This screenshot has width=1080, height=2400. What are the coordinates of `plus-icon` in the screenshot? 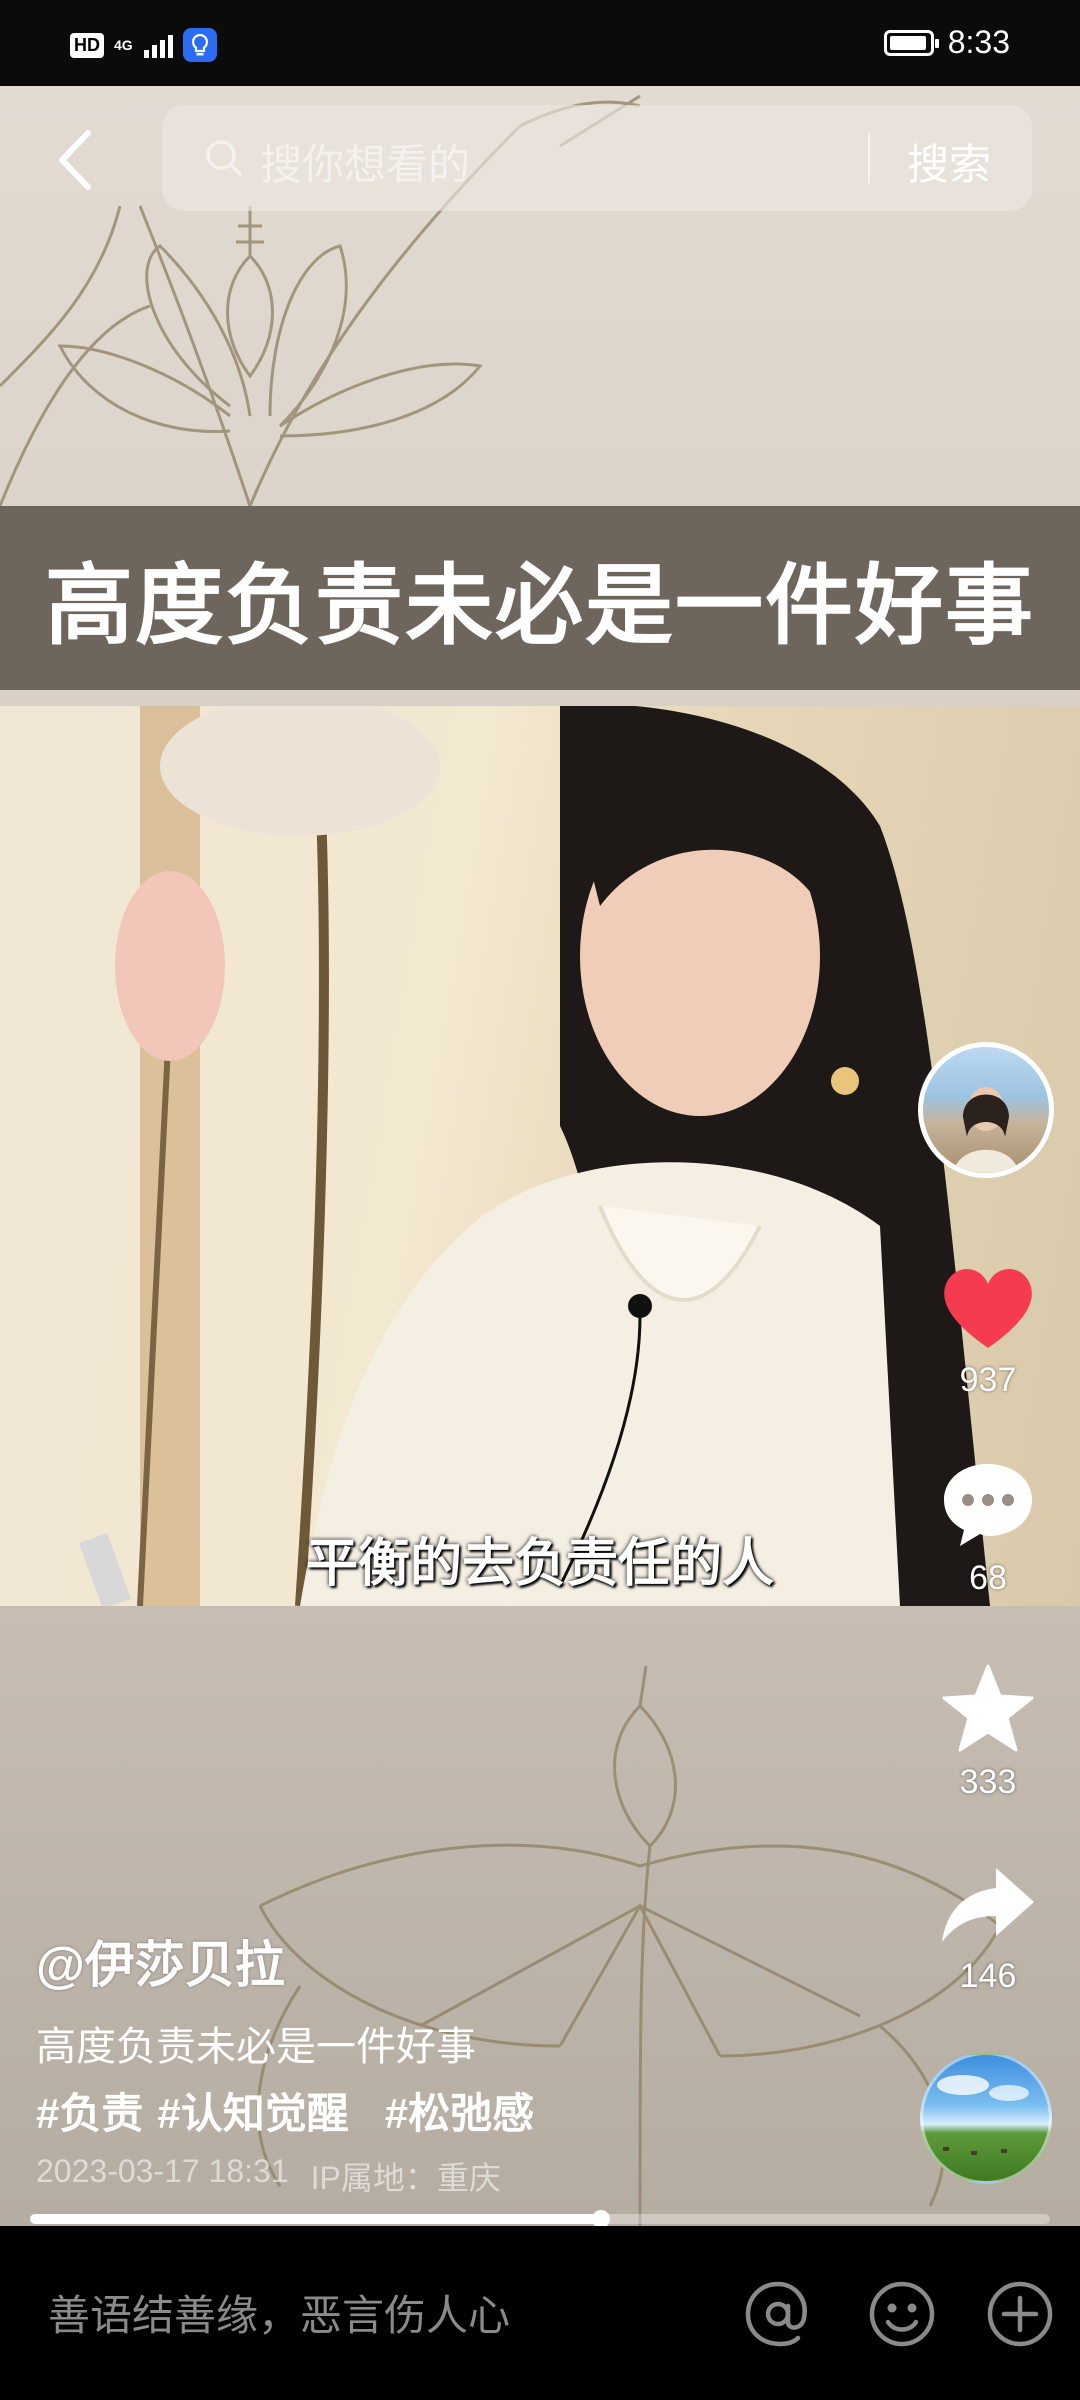 It's located at (1020, 2314).